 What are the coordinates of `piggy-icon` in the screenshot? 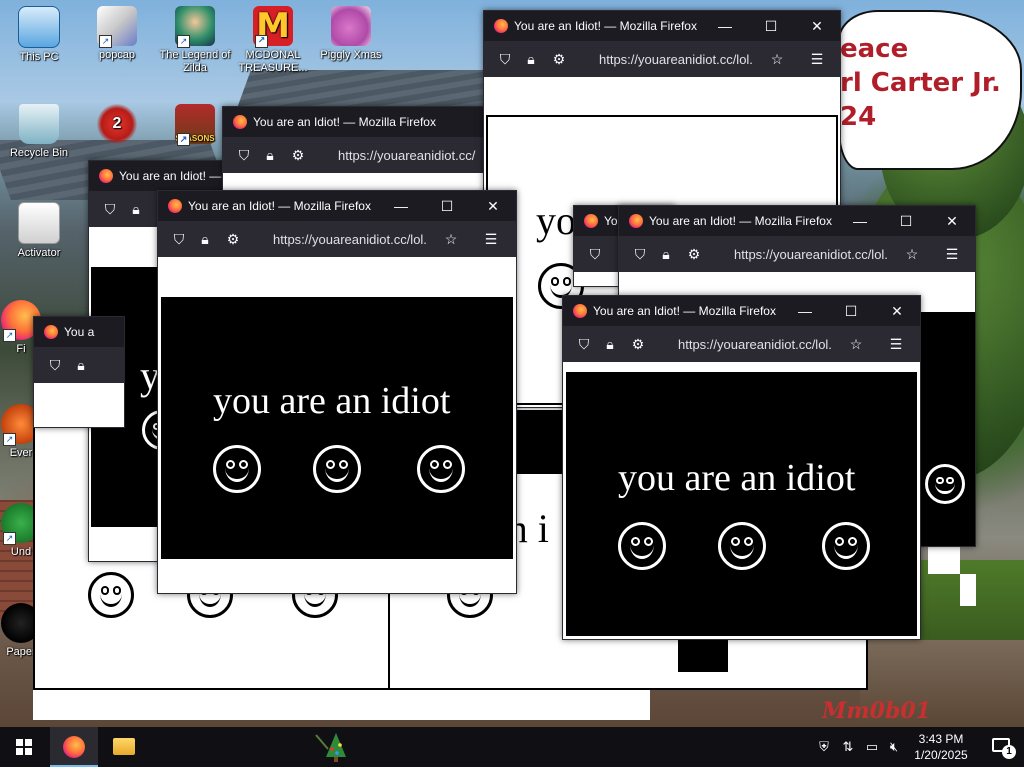 It's located at (351, 26).